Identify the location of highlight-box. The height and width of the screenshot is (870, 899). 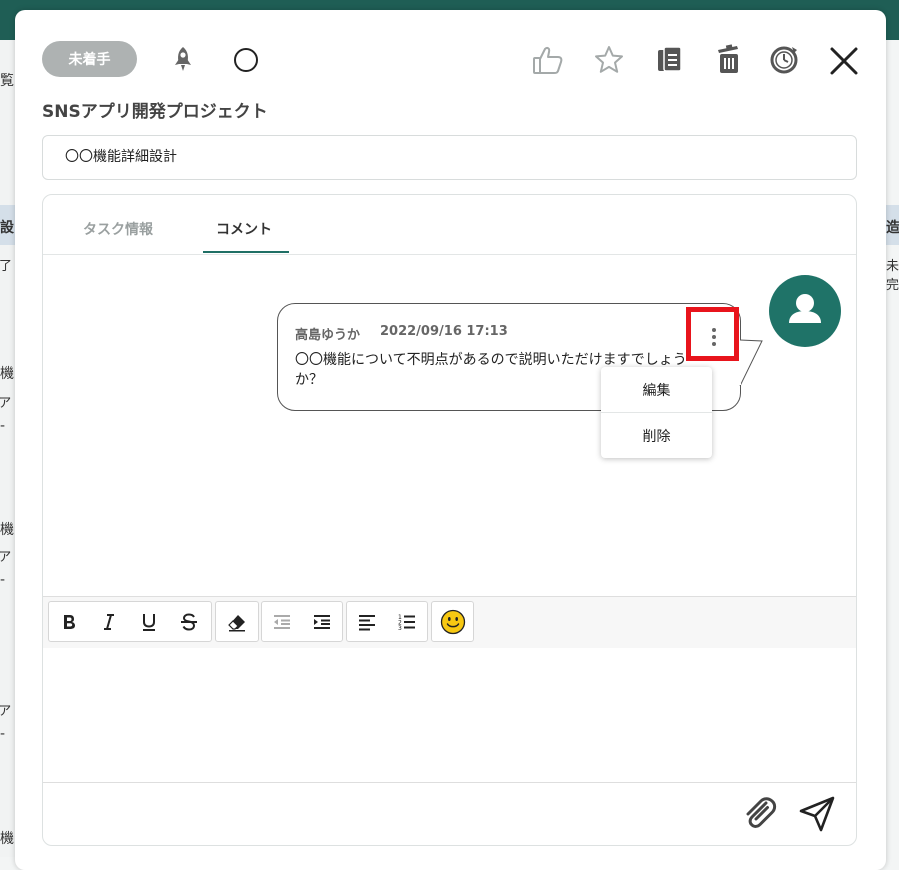
(712, 334).